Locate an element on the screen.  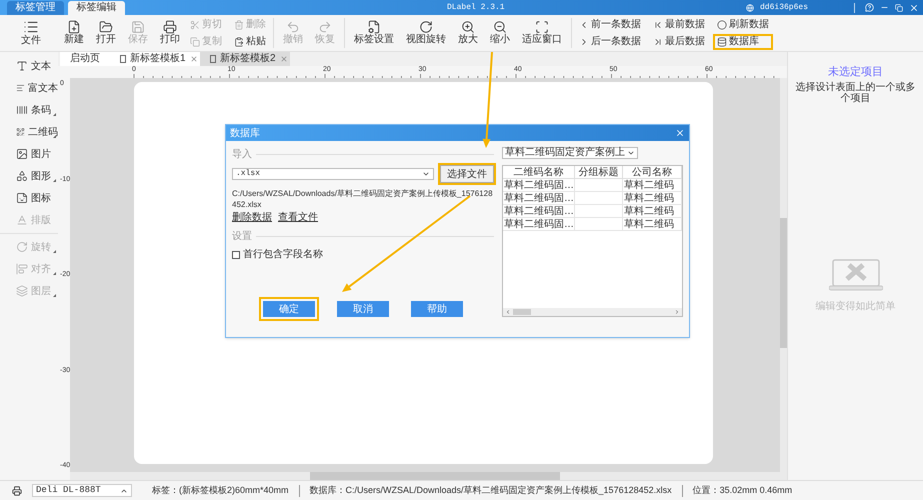
app-tab: 标签管理 is located at coordinates (35, 8).